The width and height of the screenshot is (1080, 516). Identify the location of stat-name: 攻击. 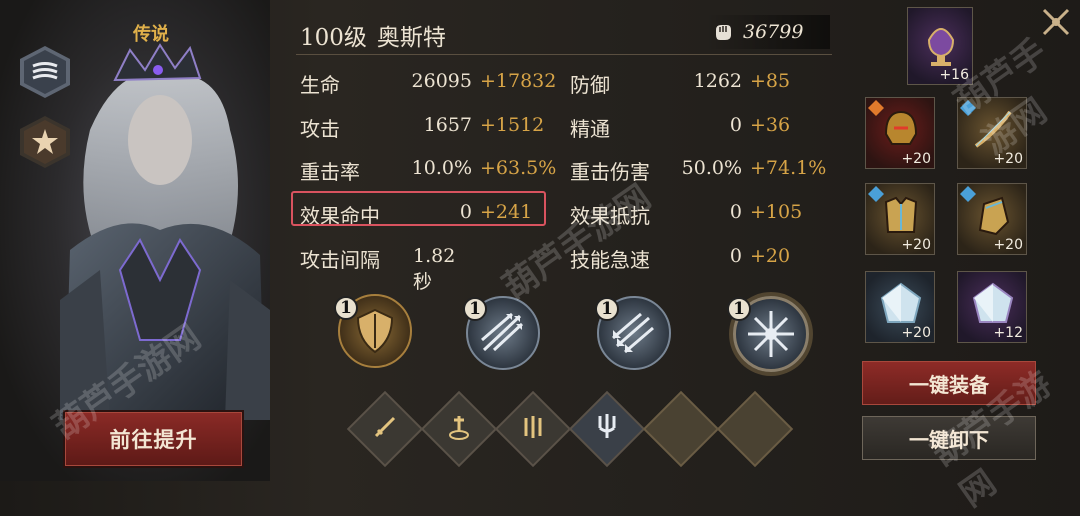
(320, 129).